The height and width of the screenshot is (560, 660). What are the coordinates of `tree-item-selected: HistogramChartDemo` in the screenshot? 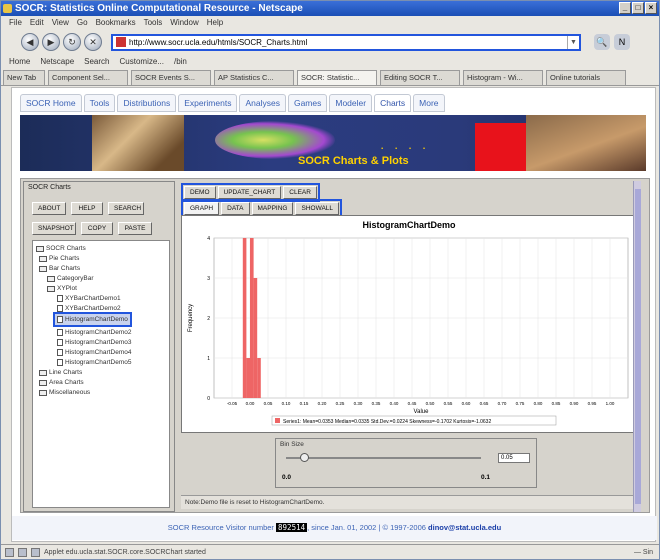 It's located at (92, 319).